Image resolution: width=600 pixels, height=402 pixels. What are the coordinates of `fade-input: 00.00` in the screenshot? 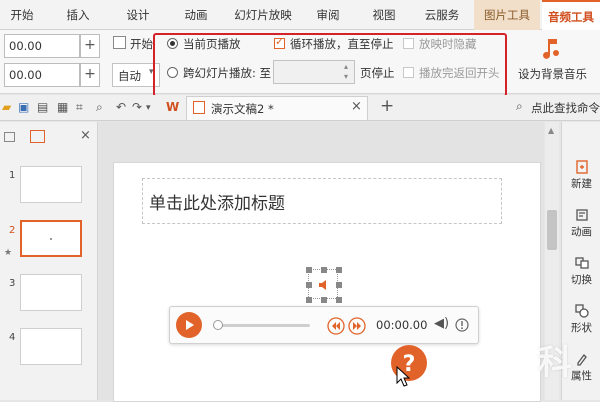 It's located at (42, 75).